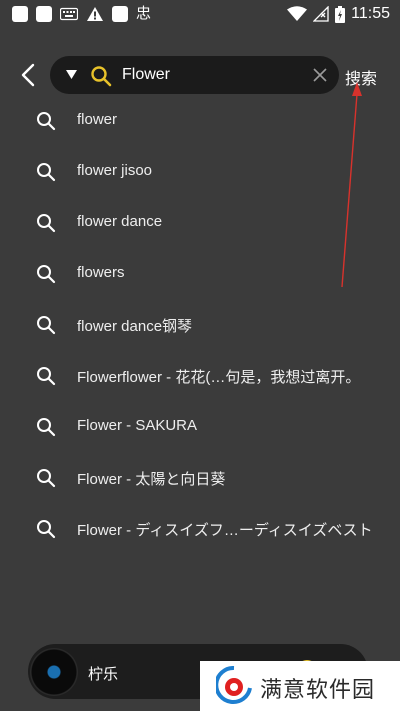  I want to click on suggestion-item: flower dance钢琴, so click(200, 324).